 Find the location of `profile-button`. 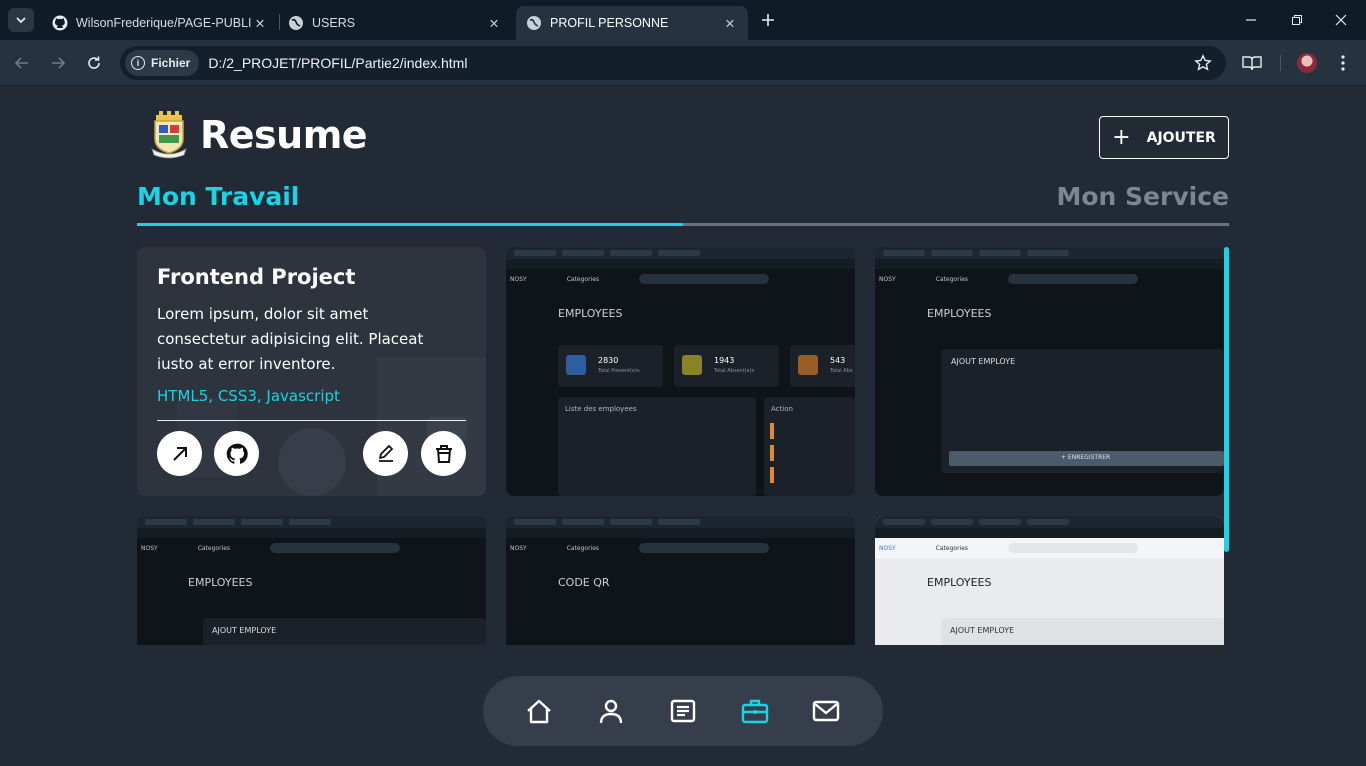

profile-button is located at coordinates (1307, 63).